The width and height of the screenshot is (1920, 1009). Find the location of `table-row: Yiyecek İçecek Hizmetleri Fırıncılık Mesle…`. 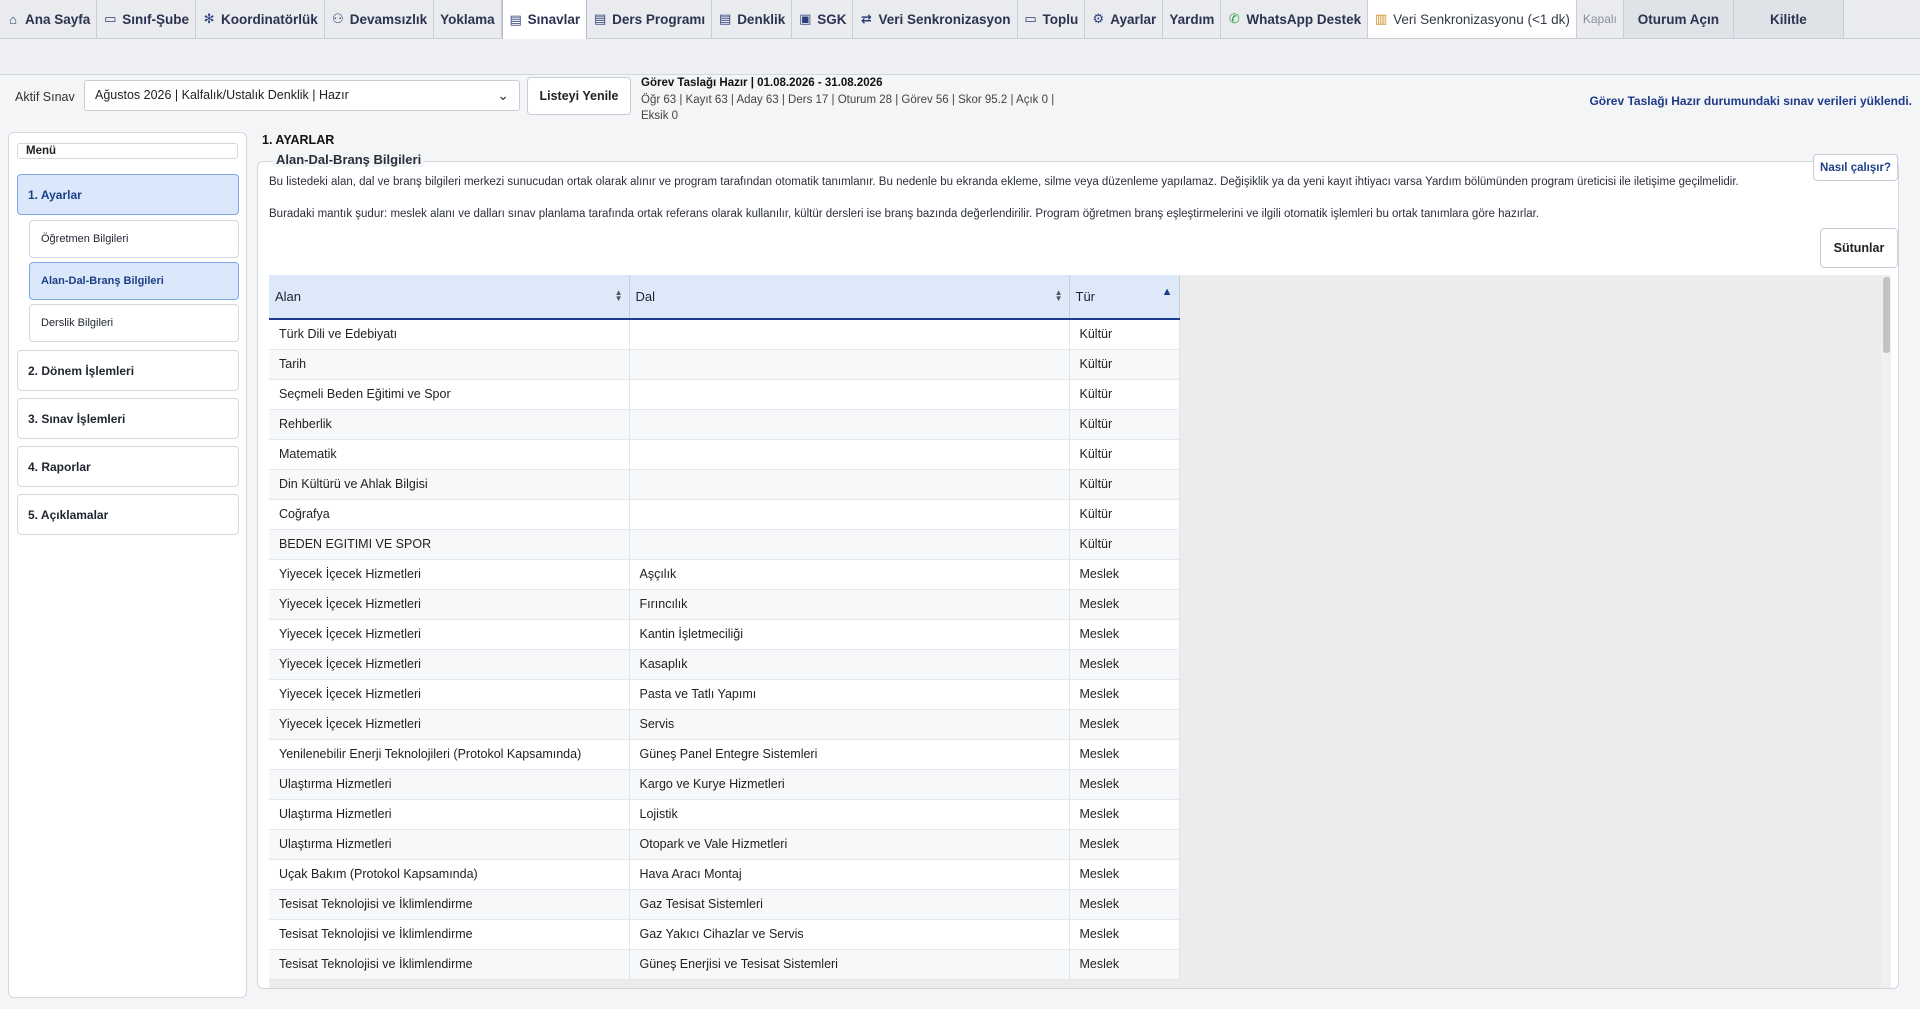

table-row: Yiyecek İçecek Hizmetleri Fırıncılık Mesle… is located at coordinates (724, 604).